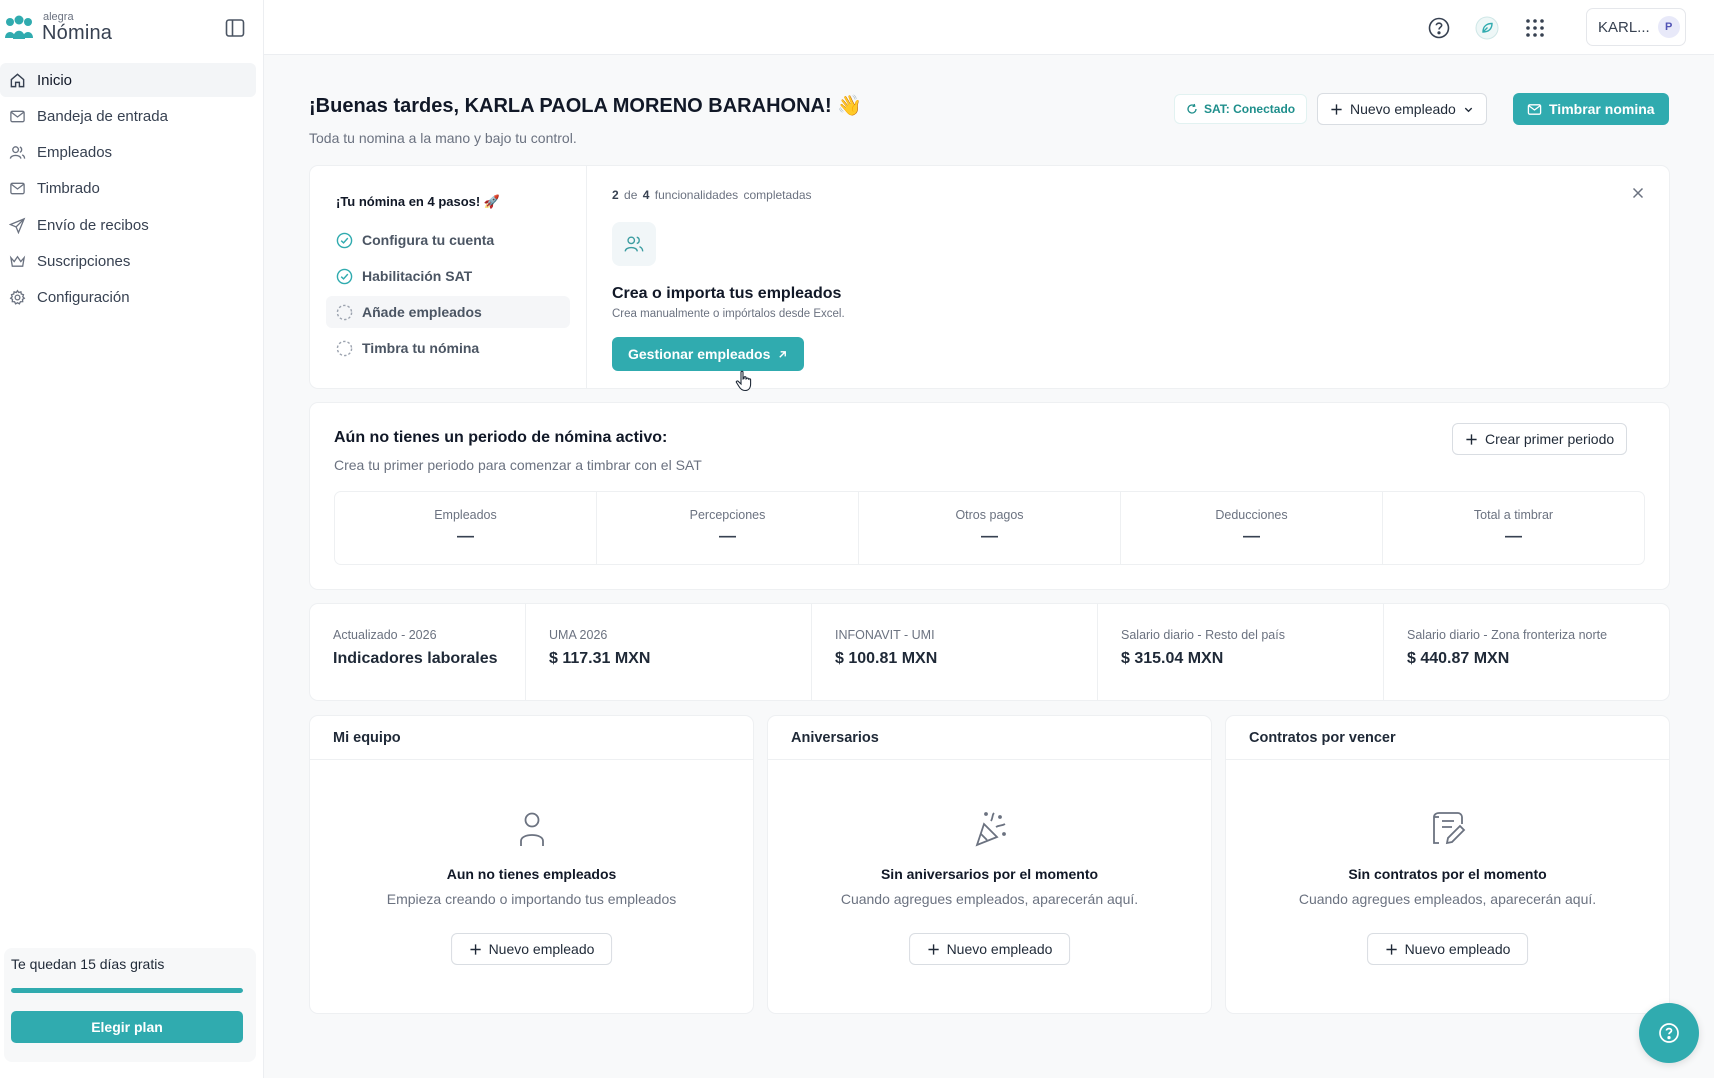 The height and width of the screenshot is (1078, 1714). Describe the element at coordinates (448, 348) in the screenshot. I see `step-timbra-nomina: Timbra tu nómina` at that location.